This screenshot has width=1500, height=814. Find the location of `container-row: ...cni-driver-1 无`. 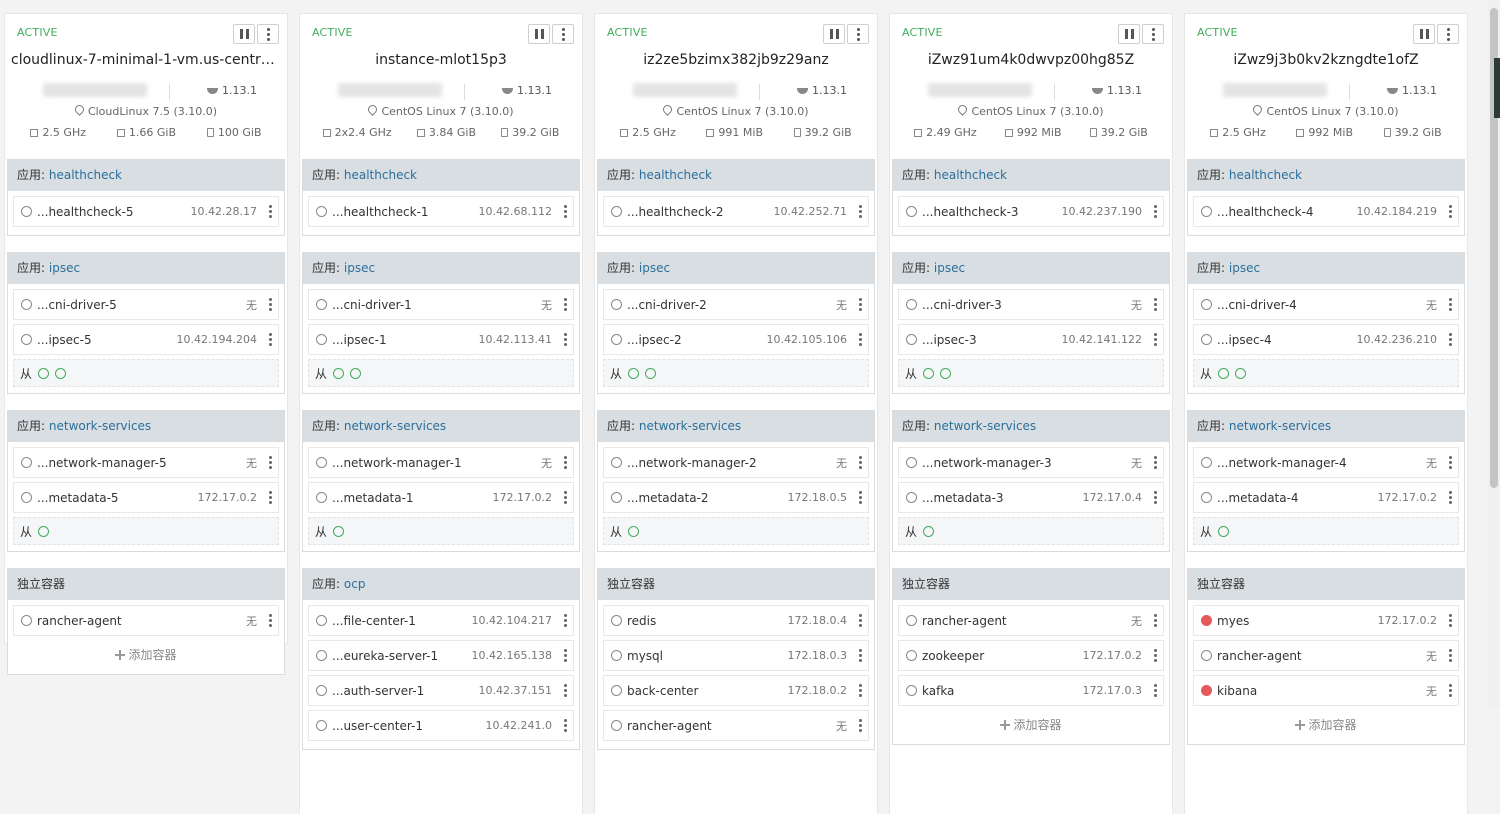

container-row: ...cni-driver-1 无 is located at coordinates (441, 304).